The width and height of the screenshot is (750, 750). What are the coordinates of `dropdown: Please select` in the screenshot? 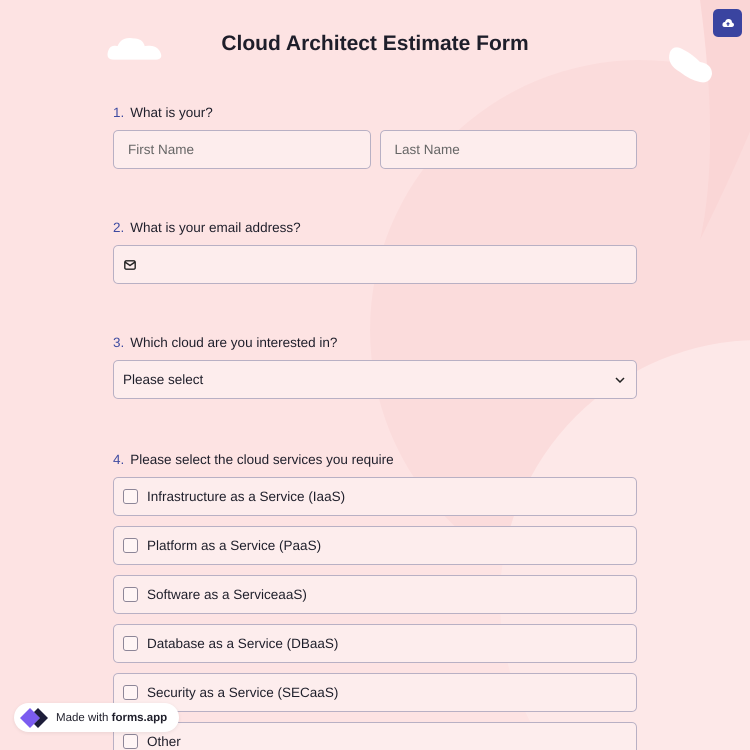 It's located at (375, 379).